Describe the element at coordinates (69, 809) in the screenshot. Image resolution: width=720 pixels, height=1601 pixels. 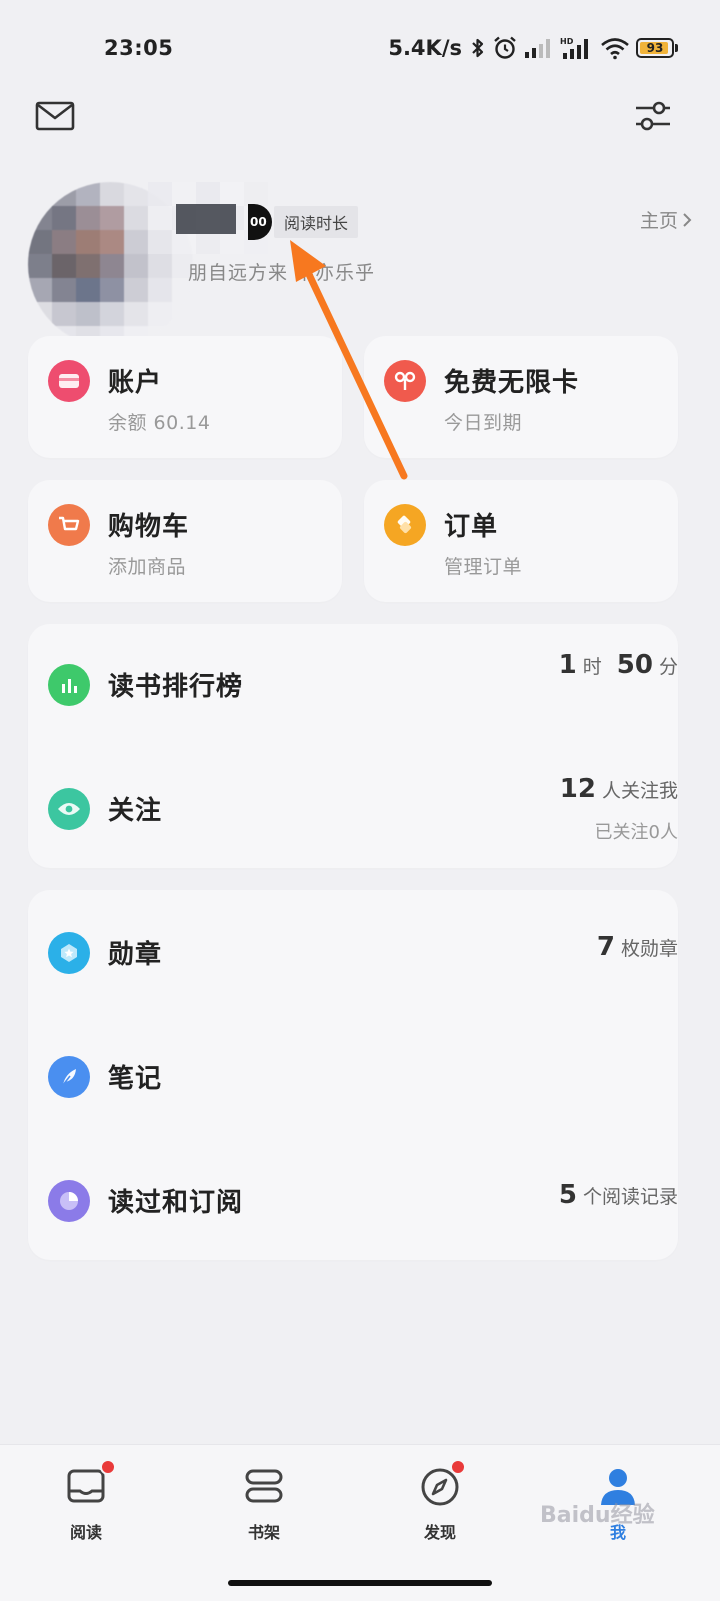
I see `eye-icon` at that location.